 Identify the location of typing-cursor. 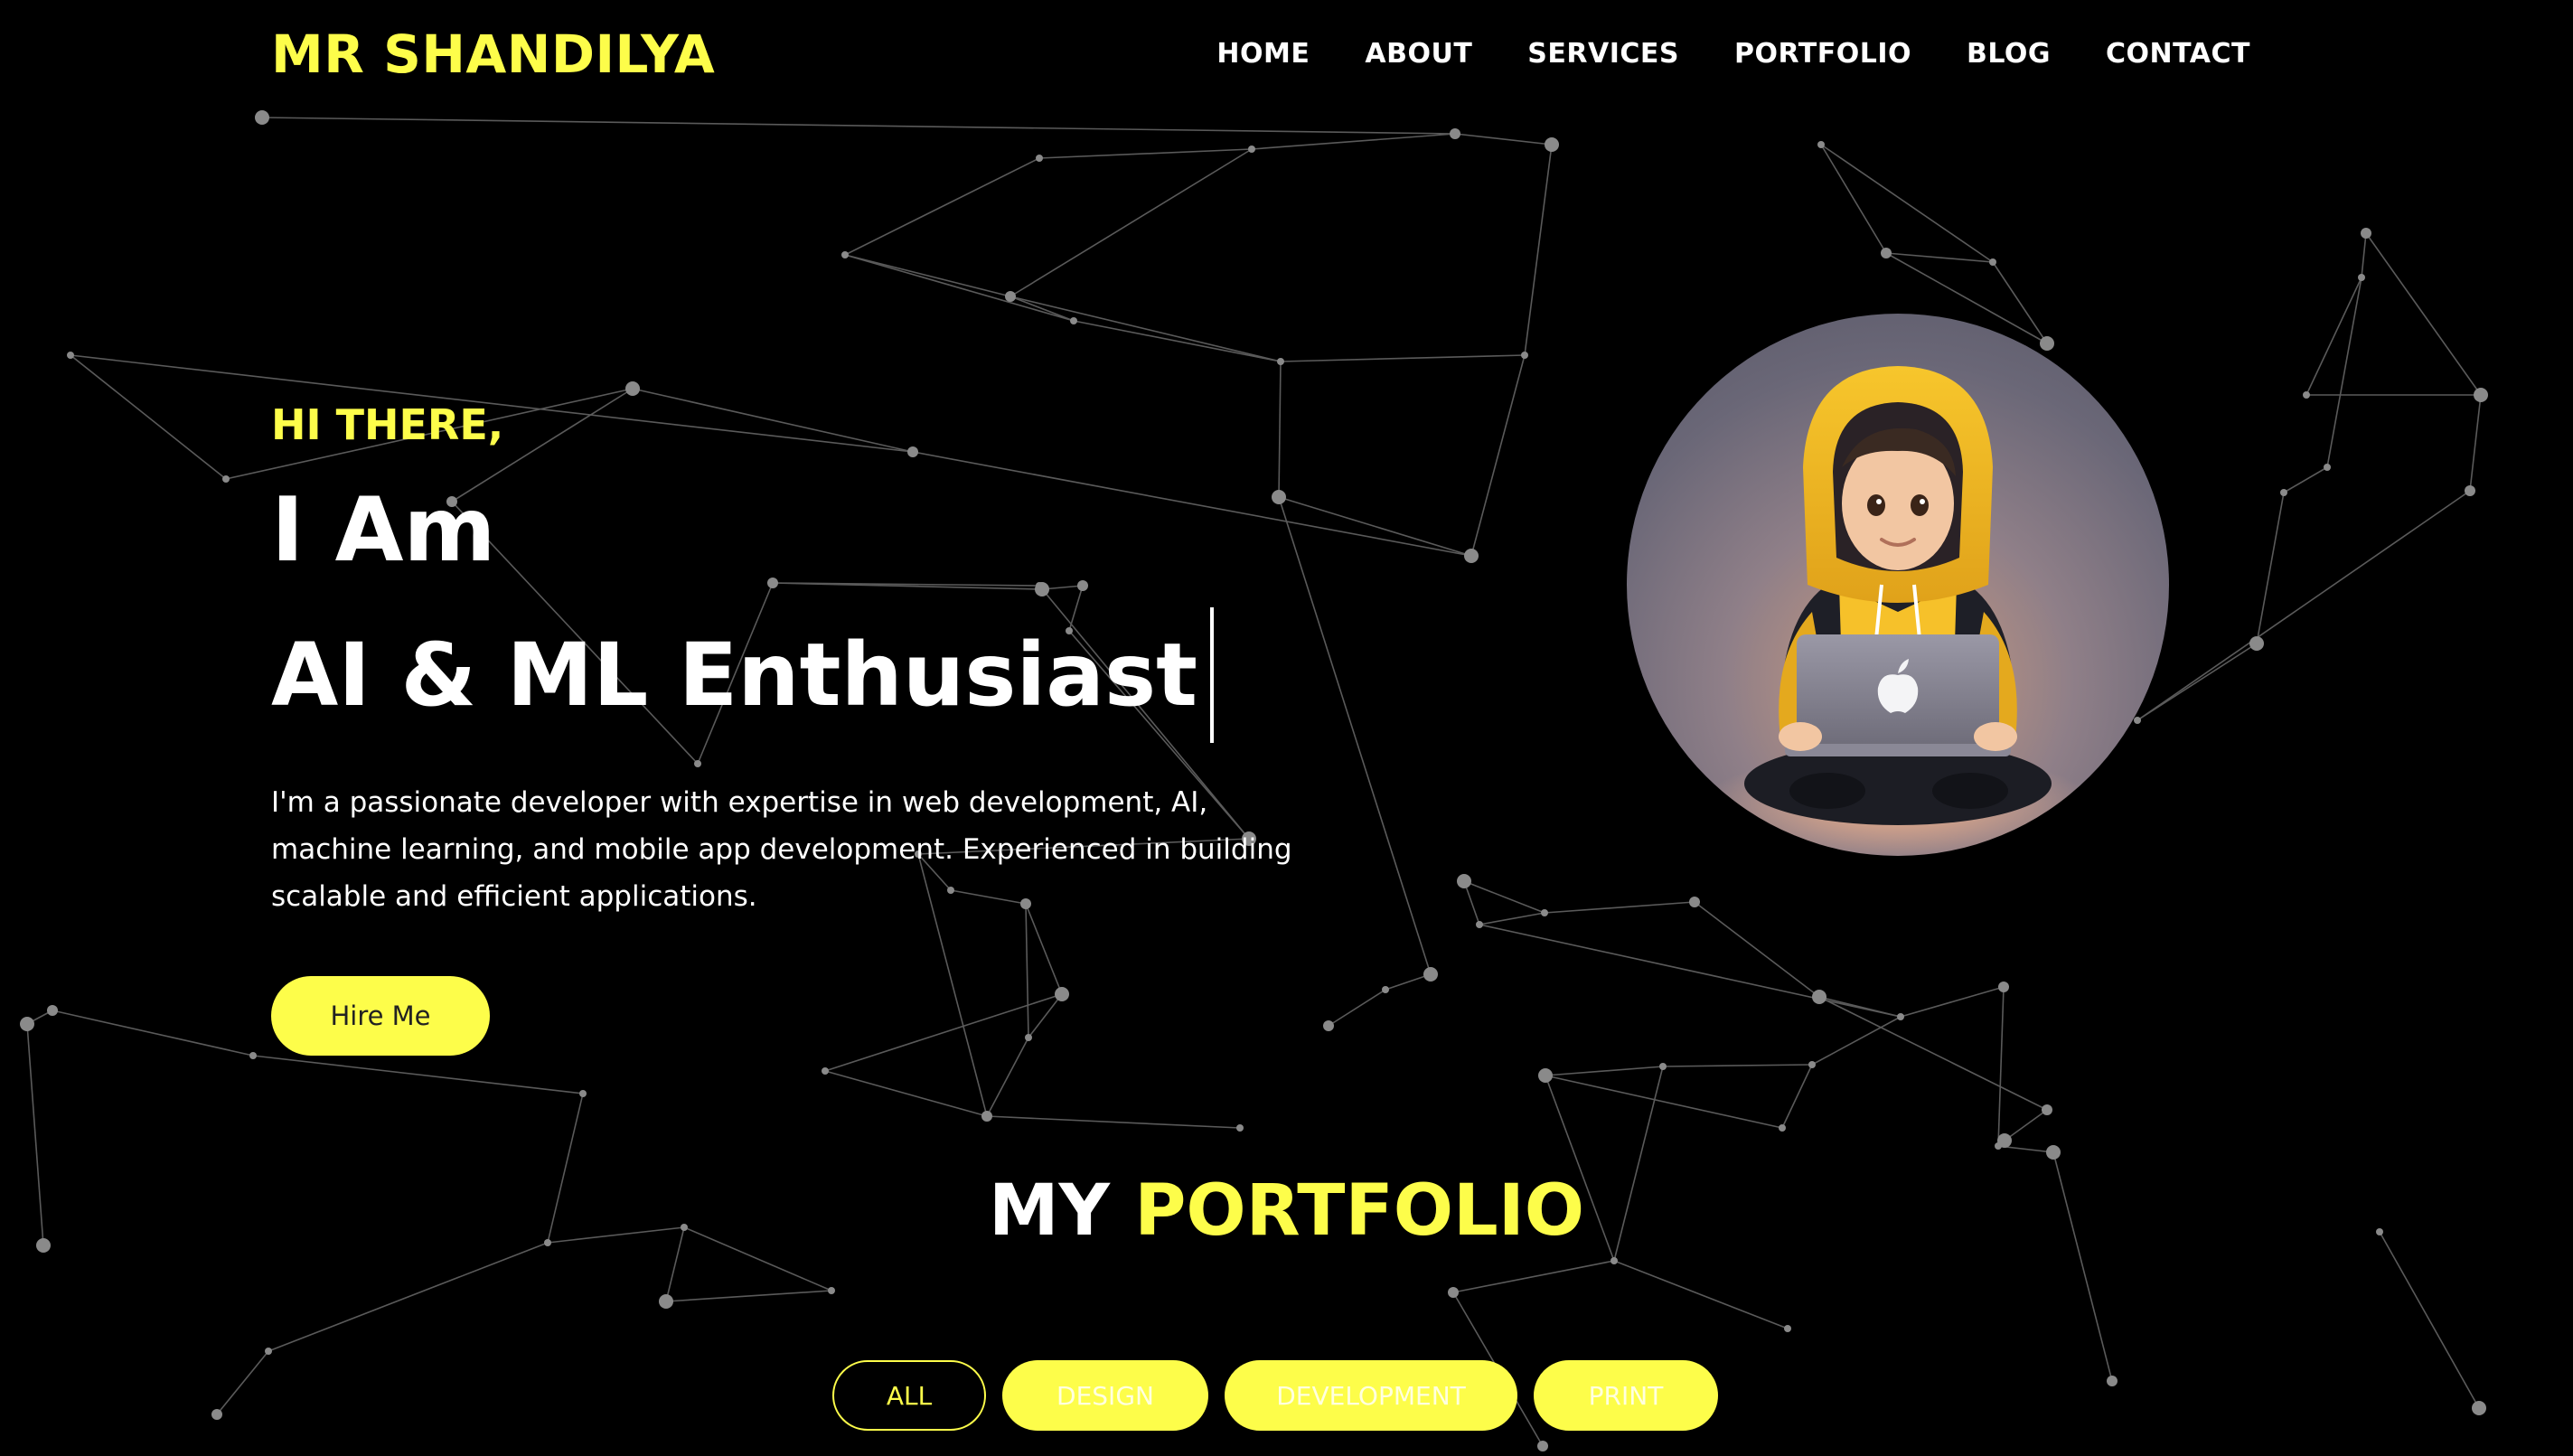
(1212, 675).